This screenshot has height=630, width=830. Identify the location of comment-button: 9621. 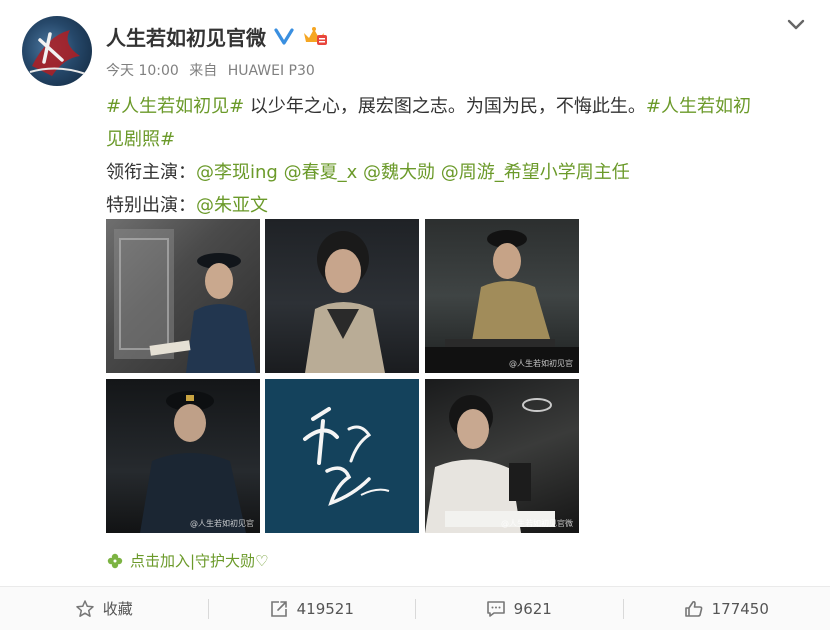
(519, 608).